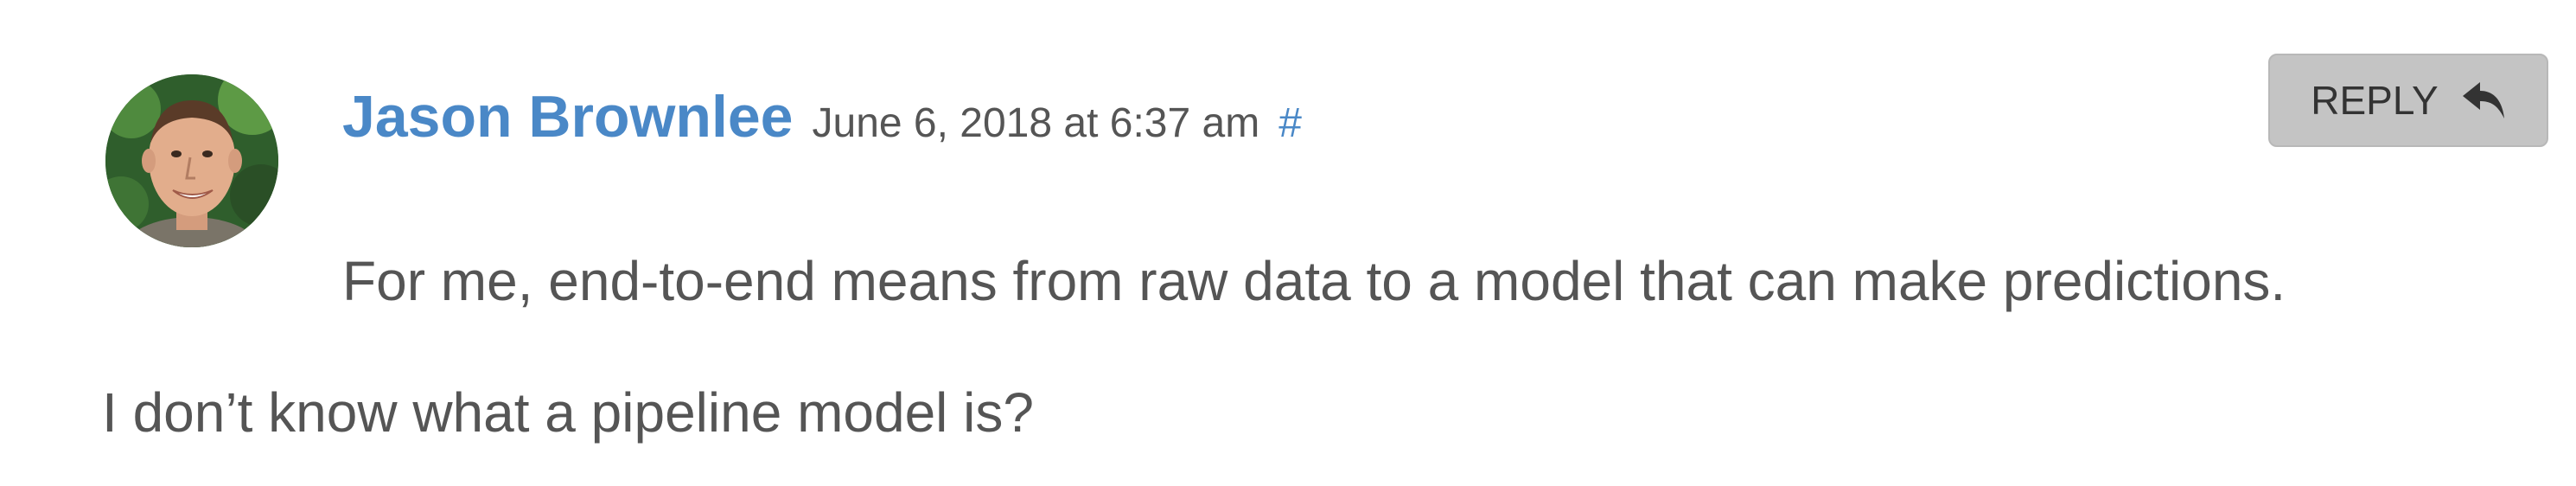 This screenshot has width=2576, height=486. I want to click on reply-button: REPLY, so click(2408, 100).